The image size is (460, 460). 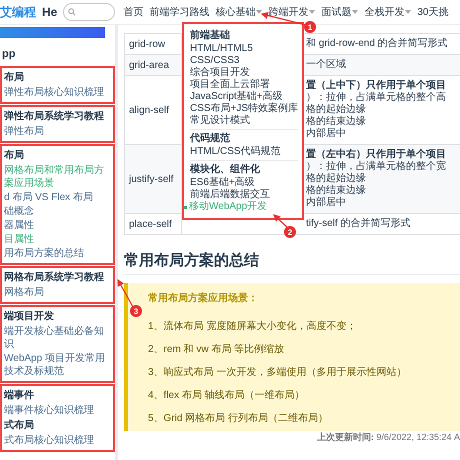 What do you see at coordinates (376, 166) in the screenshot?
I see `table-cell-text: ）：拉伸，占满单元格的整个宽` at bounding box center [376, 166].